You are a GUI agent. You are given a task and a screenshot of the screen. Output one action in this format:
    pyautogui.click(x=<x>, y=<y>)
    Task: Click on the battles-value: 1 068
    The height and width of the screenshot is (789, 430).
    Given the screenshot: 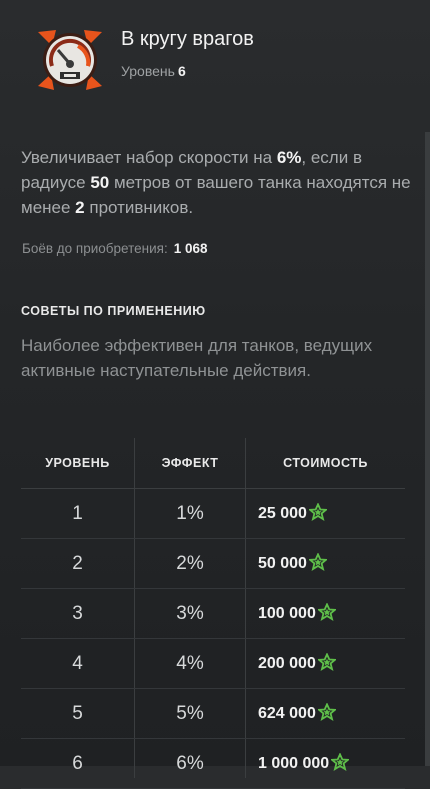 What is the action you would take?
    pyautogui.click(x=190, y=248)
    